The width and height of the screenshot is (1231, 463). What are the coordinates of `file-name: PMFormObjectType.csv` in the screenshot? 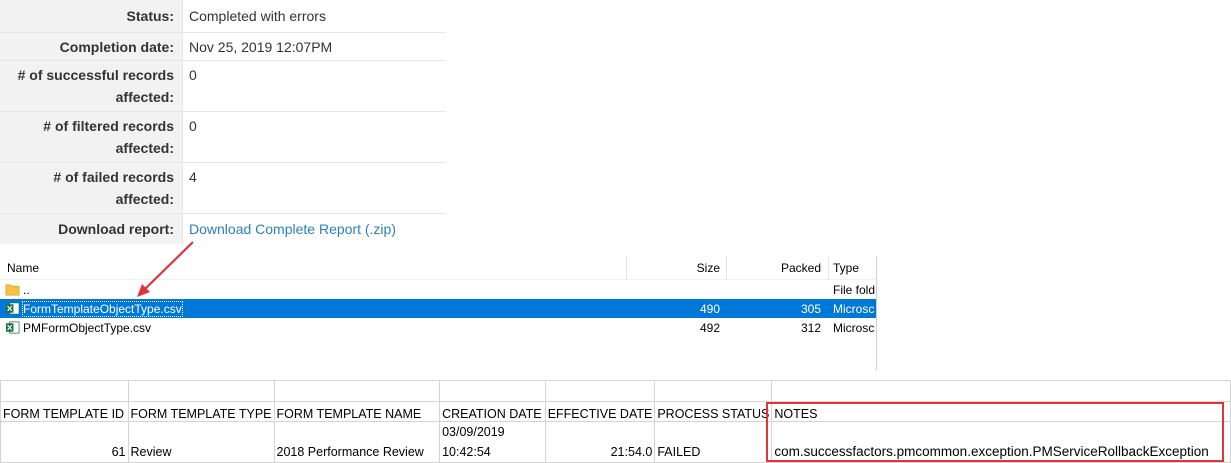 It's located at (87, 328).